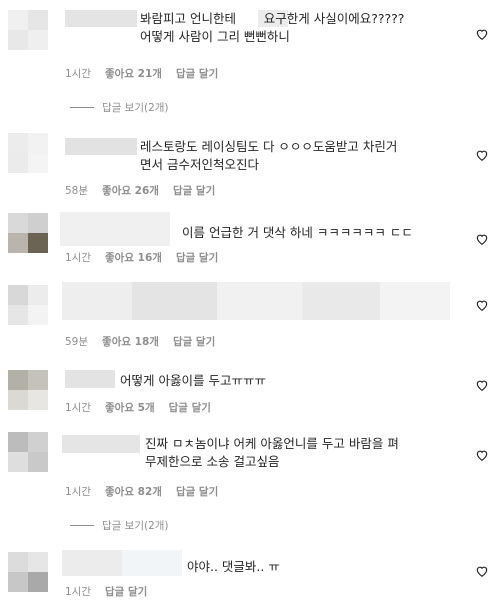 The width and height of the screenshot is (499, 610). I want to click on likes-count: 좋아요 82개, so click(133, 491).